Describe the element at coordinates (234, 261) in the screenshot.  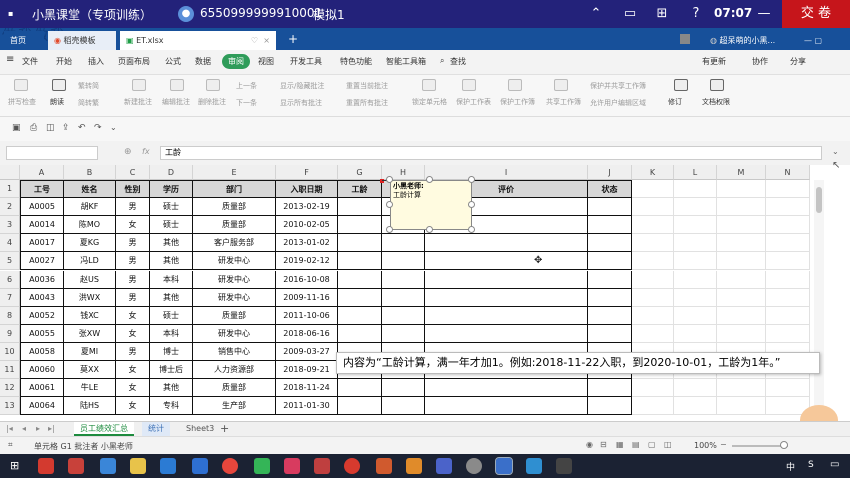
I see `table-cell: 研发中心` at that location.